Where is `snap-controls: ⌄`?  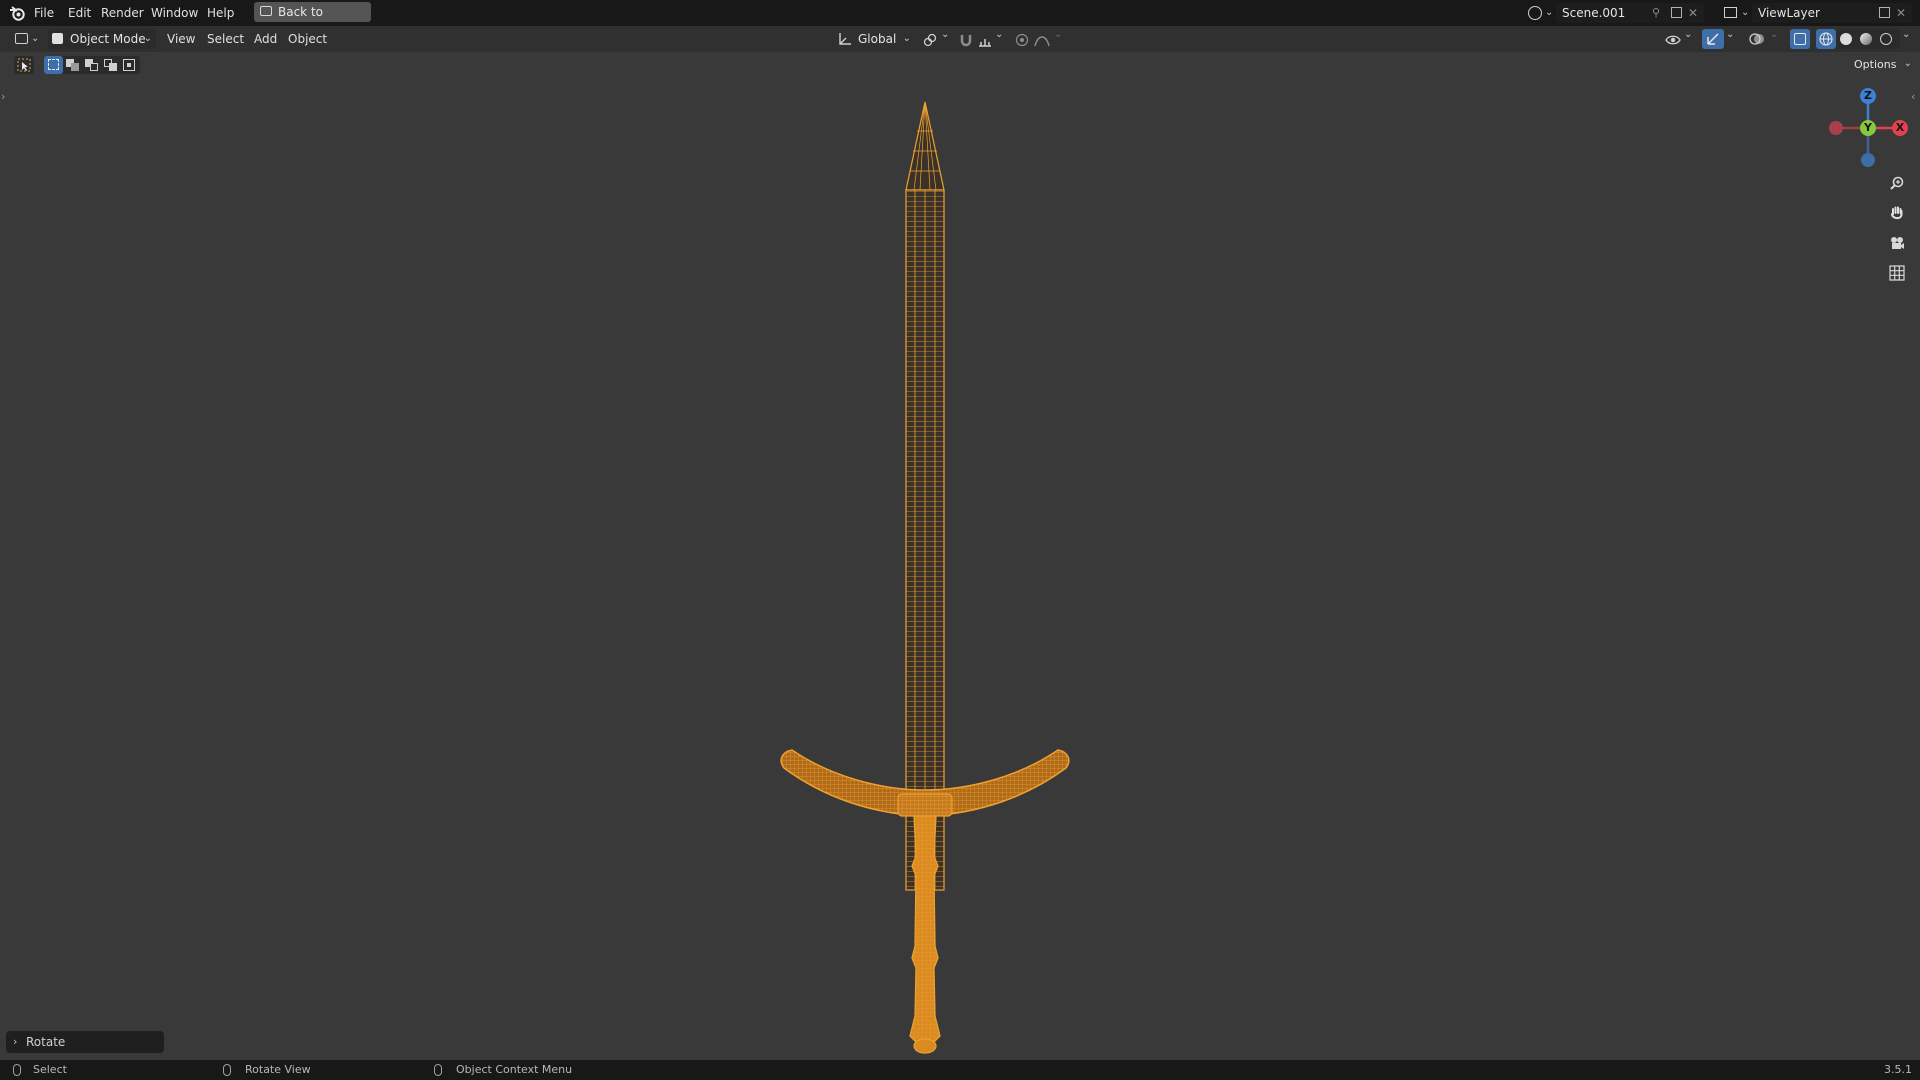
snap-controls: ⌄ is located at coordinates (981, 39).